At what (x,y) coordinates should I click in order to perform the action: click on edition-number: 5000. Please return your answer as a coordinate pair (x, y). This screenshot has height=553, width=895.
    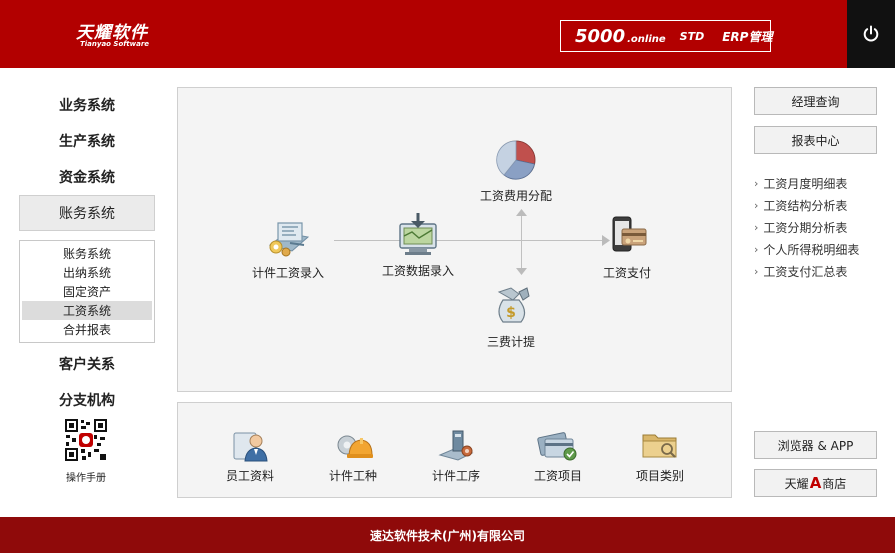
    Looking at the image, I should click on (600, 36).